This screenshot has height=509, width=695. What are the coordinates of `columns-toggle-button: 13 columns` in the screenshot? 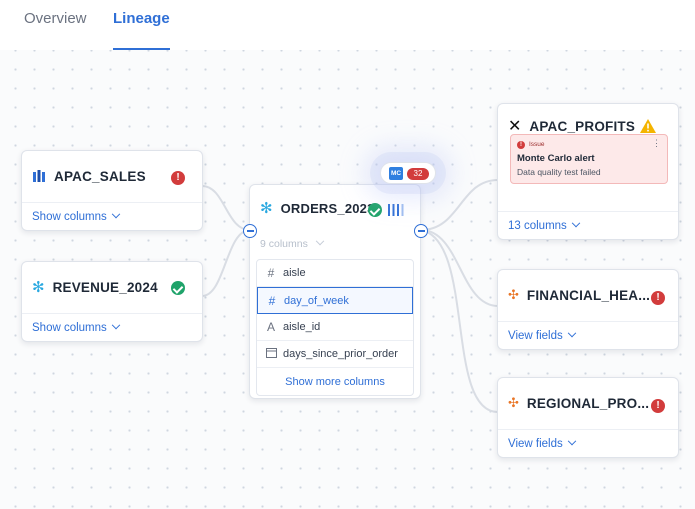 It's located at (588, 225).